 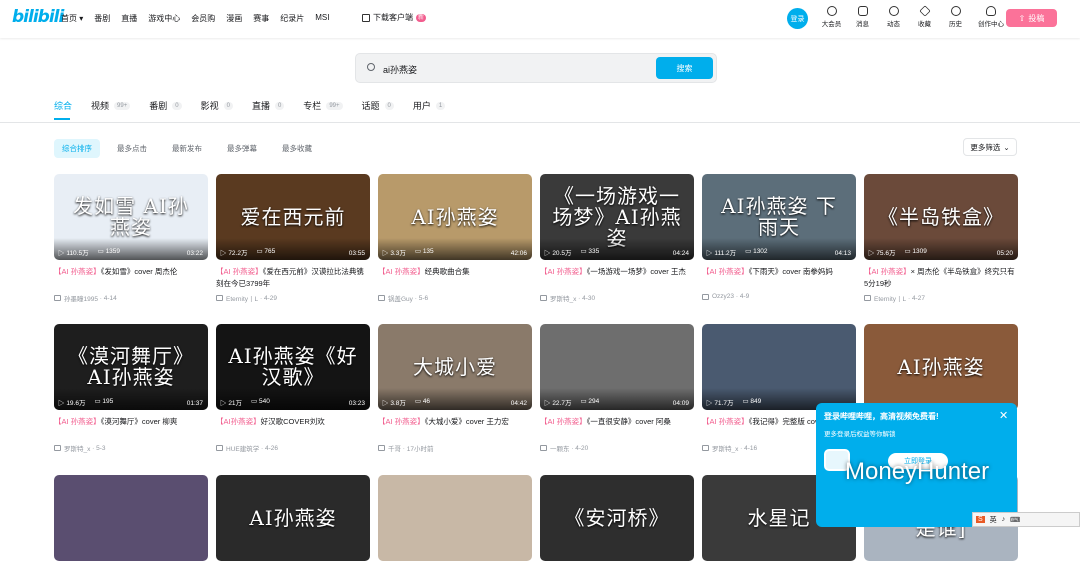 I want to click on video-stats: ▷ 3.3万 ▭ 135, so click(x=408, y=252).